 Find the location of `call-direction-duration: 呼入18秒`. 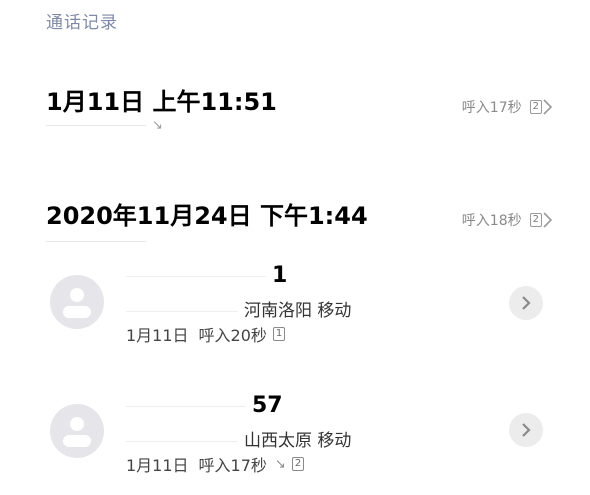

call-direction-duration: 呼入18秒 is located at coordinates (491, 221).